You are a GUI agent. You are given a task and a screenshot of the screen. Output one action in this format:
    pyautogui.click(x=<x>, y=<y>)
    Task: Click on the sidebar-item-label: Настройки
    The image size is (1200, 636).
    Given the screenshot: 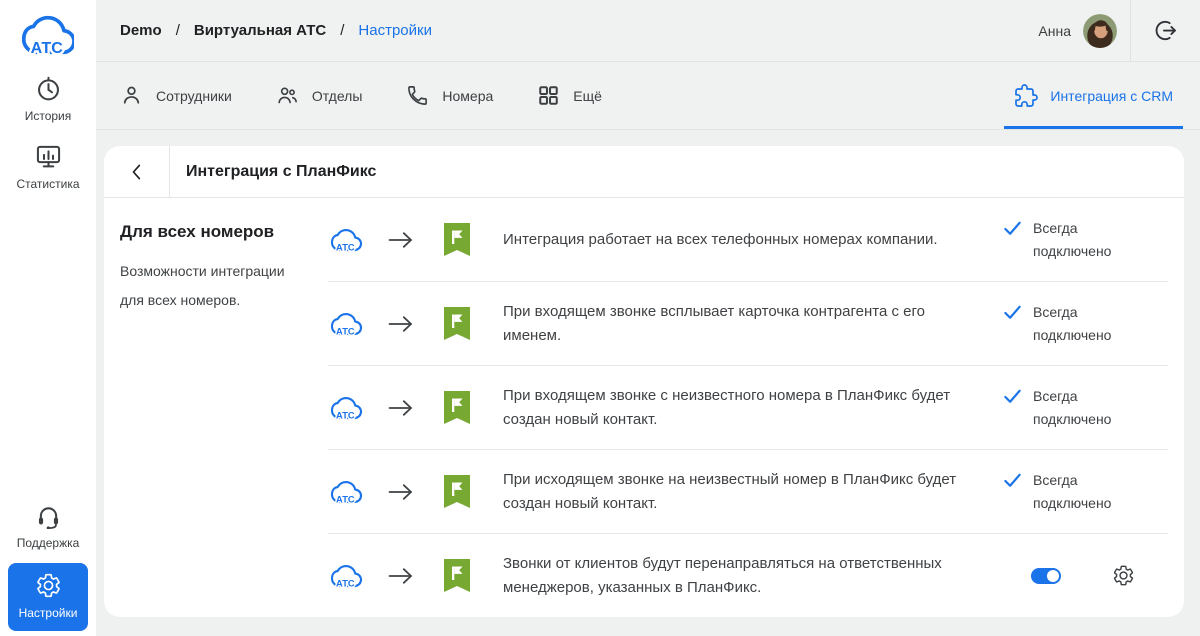 What is the action you would take?
    pyautogui.click(x=48, y=613)
    